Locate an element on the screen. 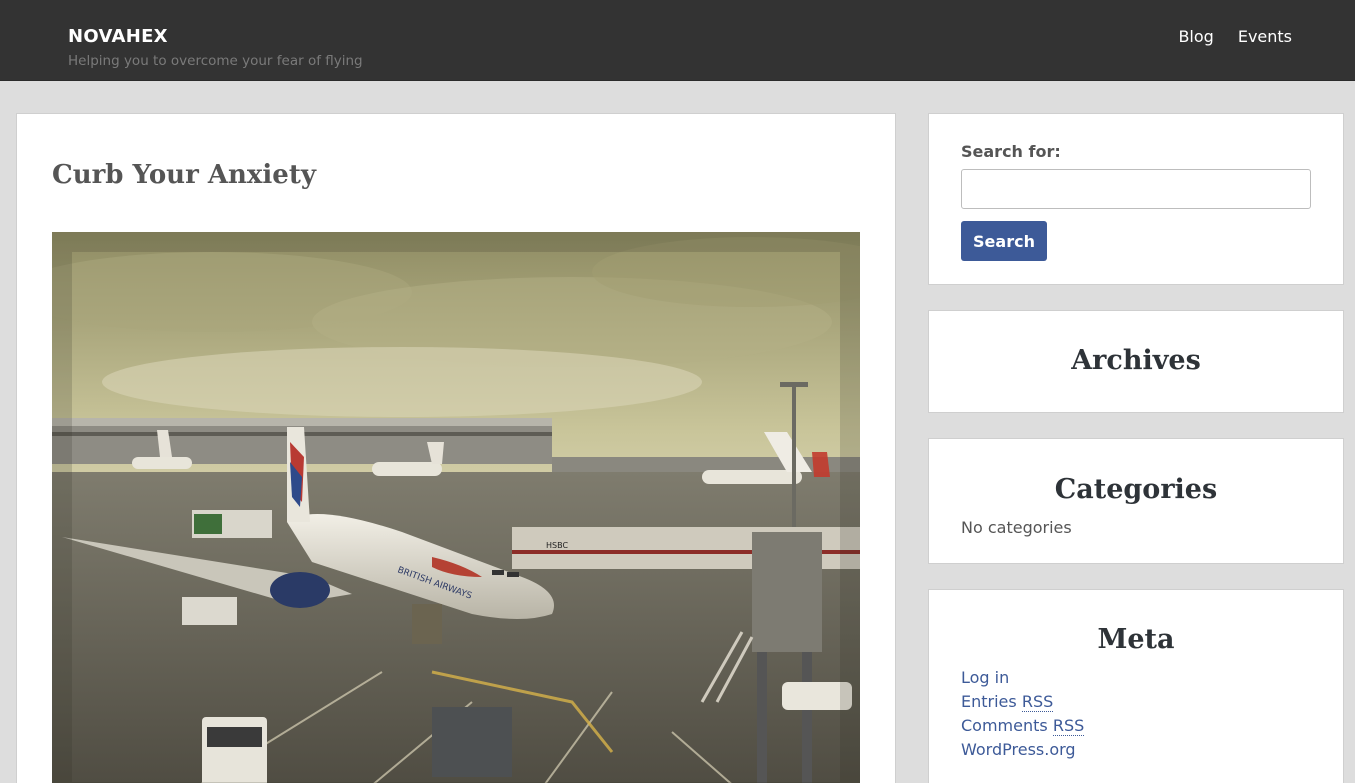 The height and width of the screenshot is (783, 1355). nav-item-blog: Blog is located at coordinates (1195, 36).